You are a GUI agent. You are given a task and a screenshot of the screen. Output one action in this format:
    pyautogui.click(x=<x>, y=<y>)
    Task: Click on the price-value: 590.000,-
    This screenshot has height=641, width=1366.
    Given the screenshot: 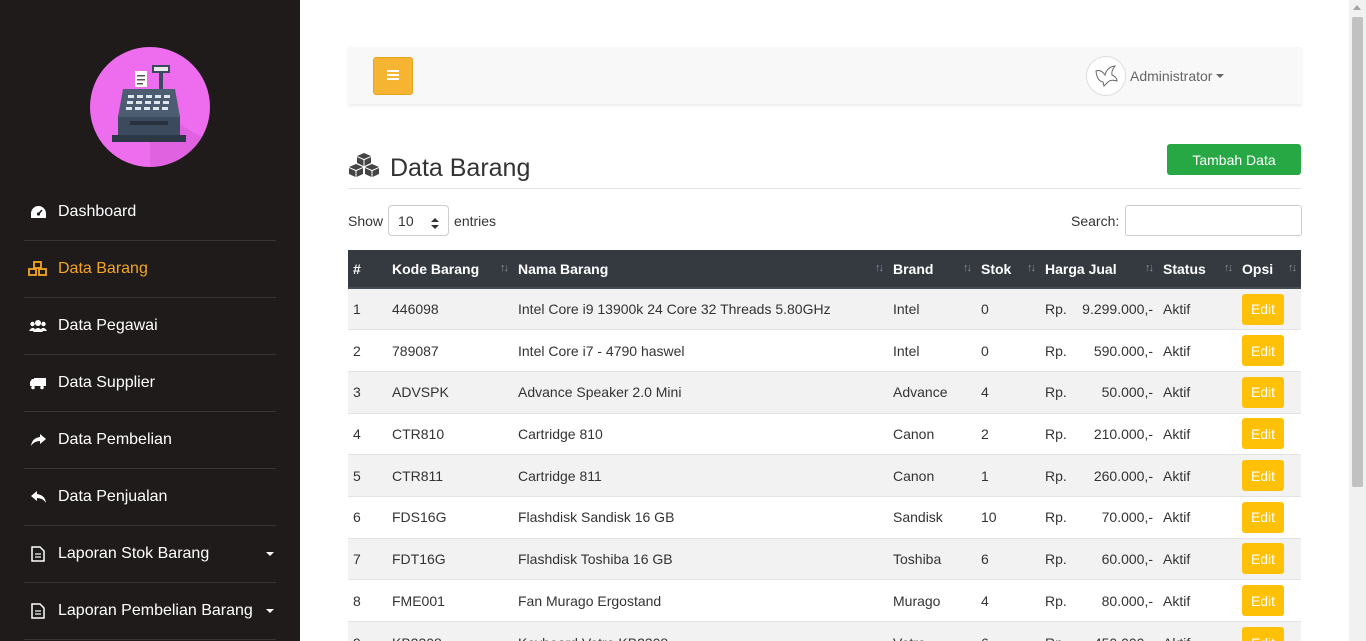 What is the action you would take?
    pyautogui.click(x=1123, y=350)
    